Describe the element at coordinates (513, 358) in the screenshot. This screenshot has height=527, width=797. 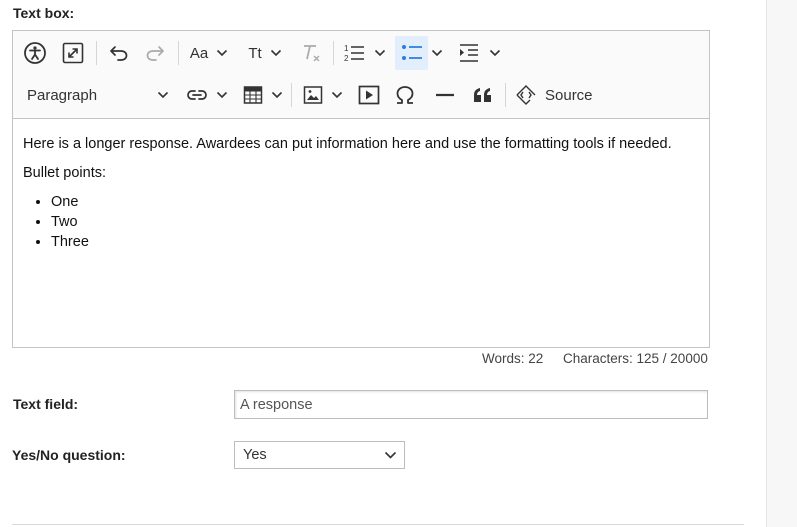
I see `word-count: Words: 22` at that location.